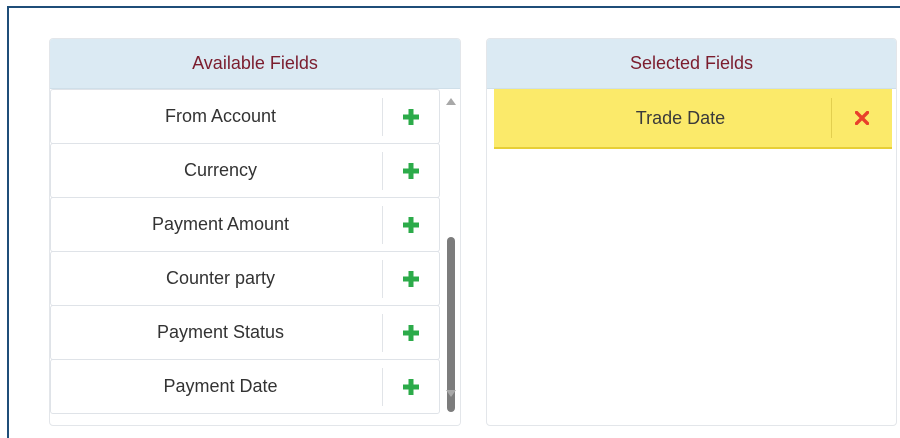 This screenshot has height=438, width=900. I want to click on available-fields-scrollbar, so click(450, 257).